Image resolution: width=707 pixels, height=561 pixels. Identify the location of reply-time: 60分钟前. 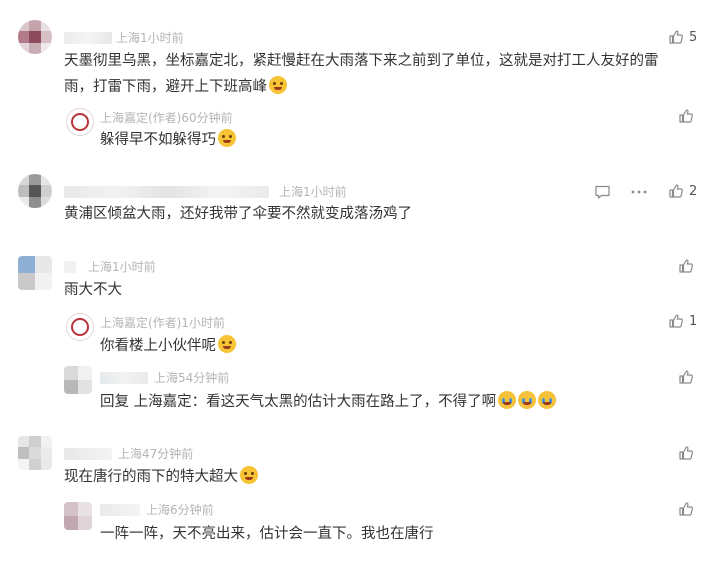
(207, 118).